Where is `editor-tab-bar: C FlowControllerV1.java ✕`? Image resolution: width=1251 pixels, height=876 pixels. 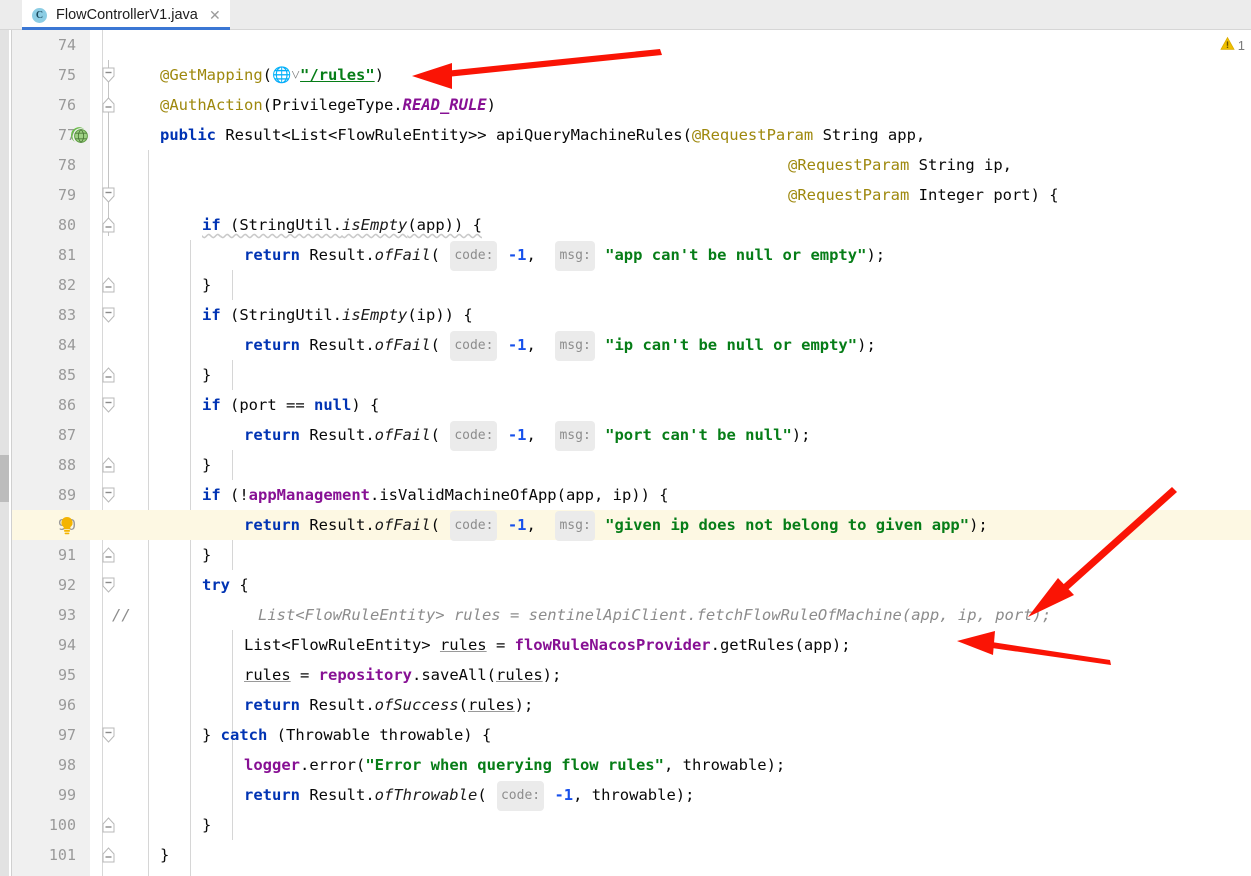 editor-tab-bar: C FlowControllerV1.java ✕ is located at coordinates (625, 15).